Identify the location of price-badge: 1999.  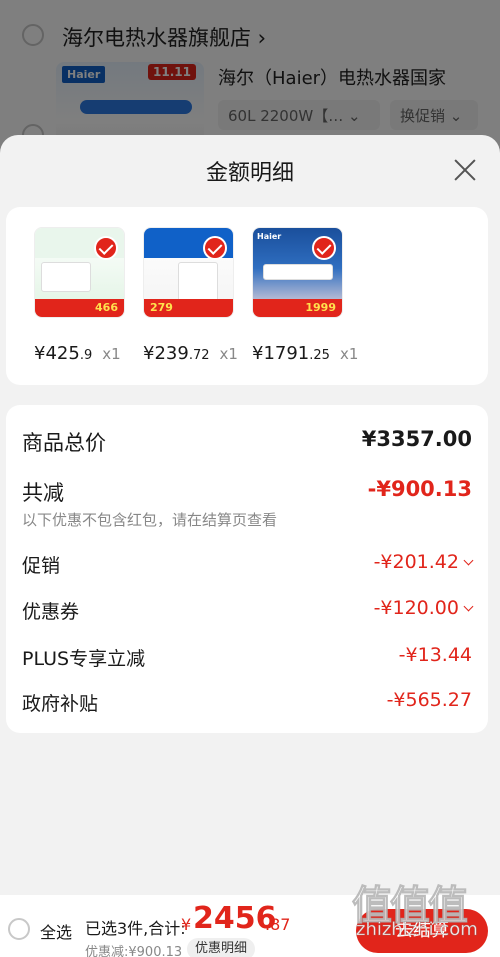
(297, 308).